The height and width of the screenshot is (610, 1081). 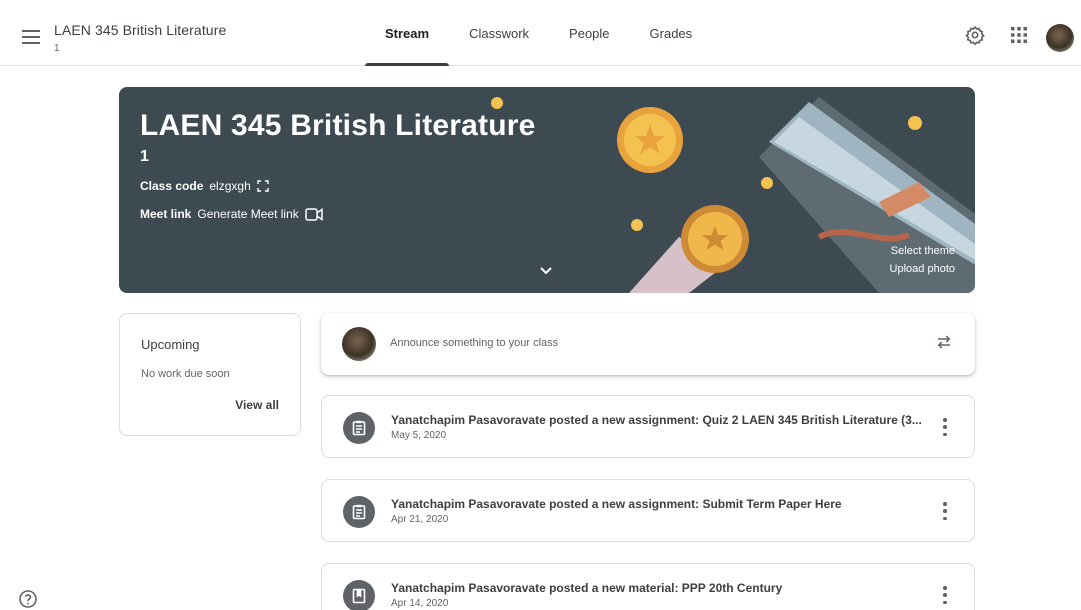 I want to click on upcoming-empty-text: No work due soon, so click(x=185, y=374).